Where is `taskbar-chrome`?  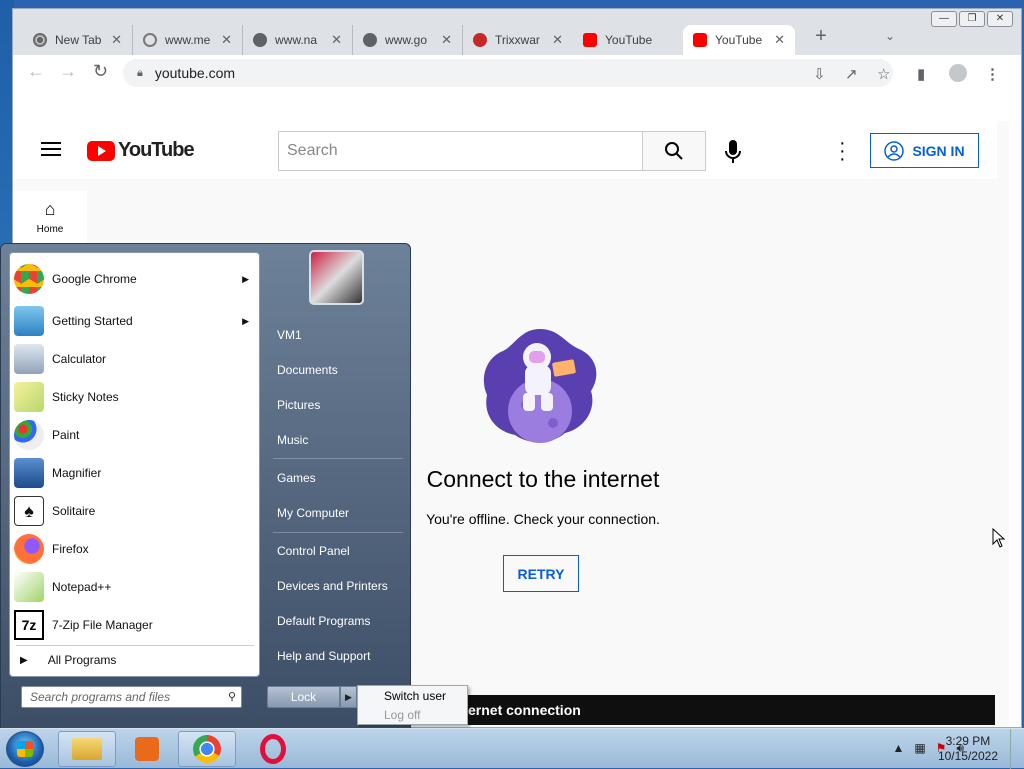 taskbar-chrome is located at coordinates (207, 749).